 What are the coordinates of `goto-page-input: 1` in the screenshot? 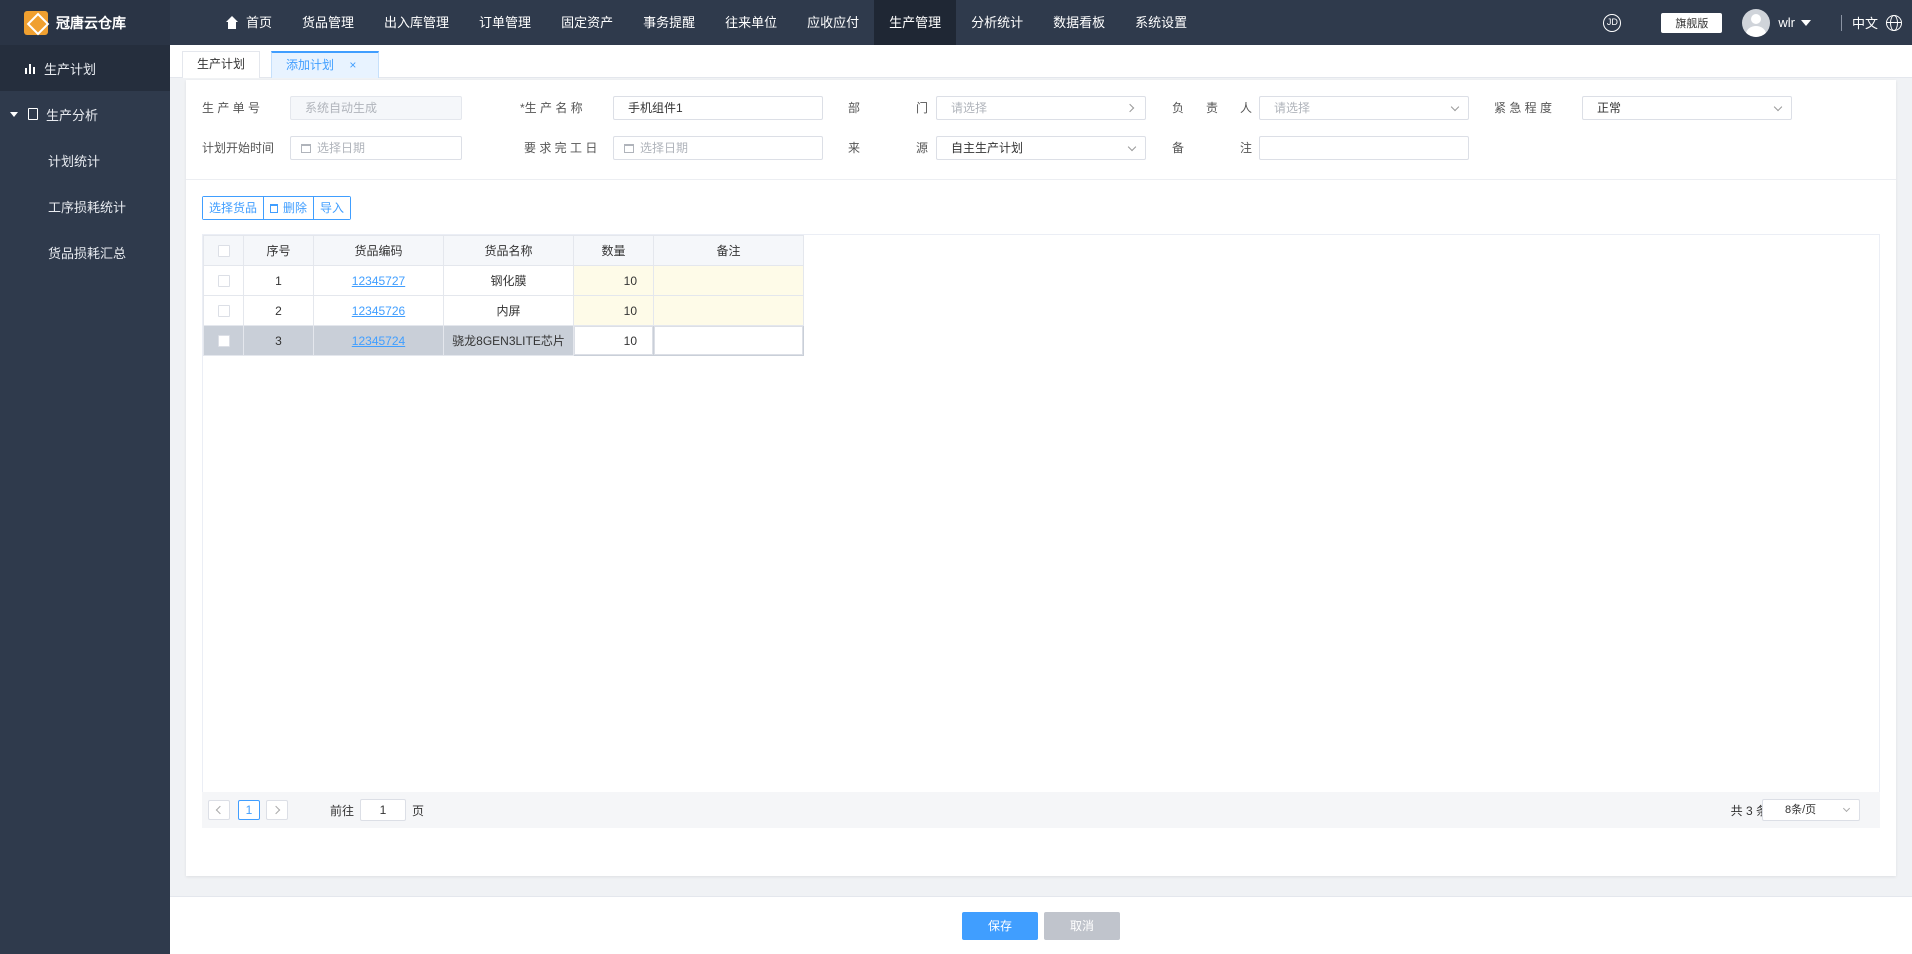 It's located at (383, 810).